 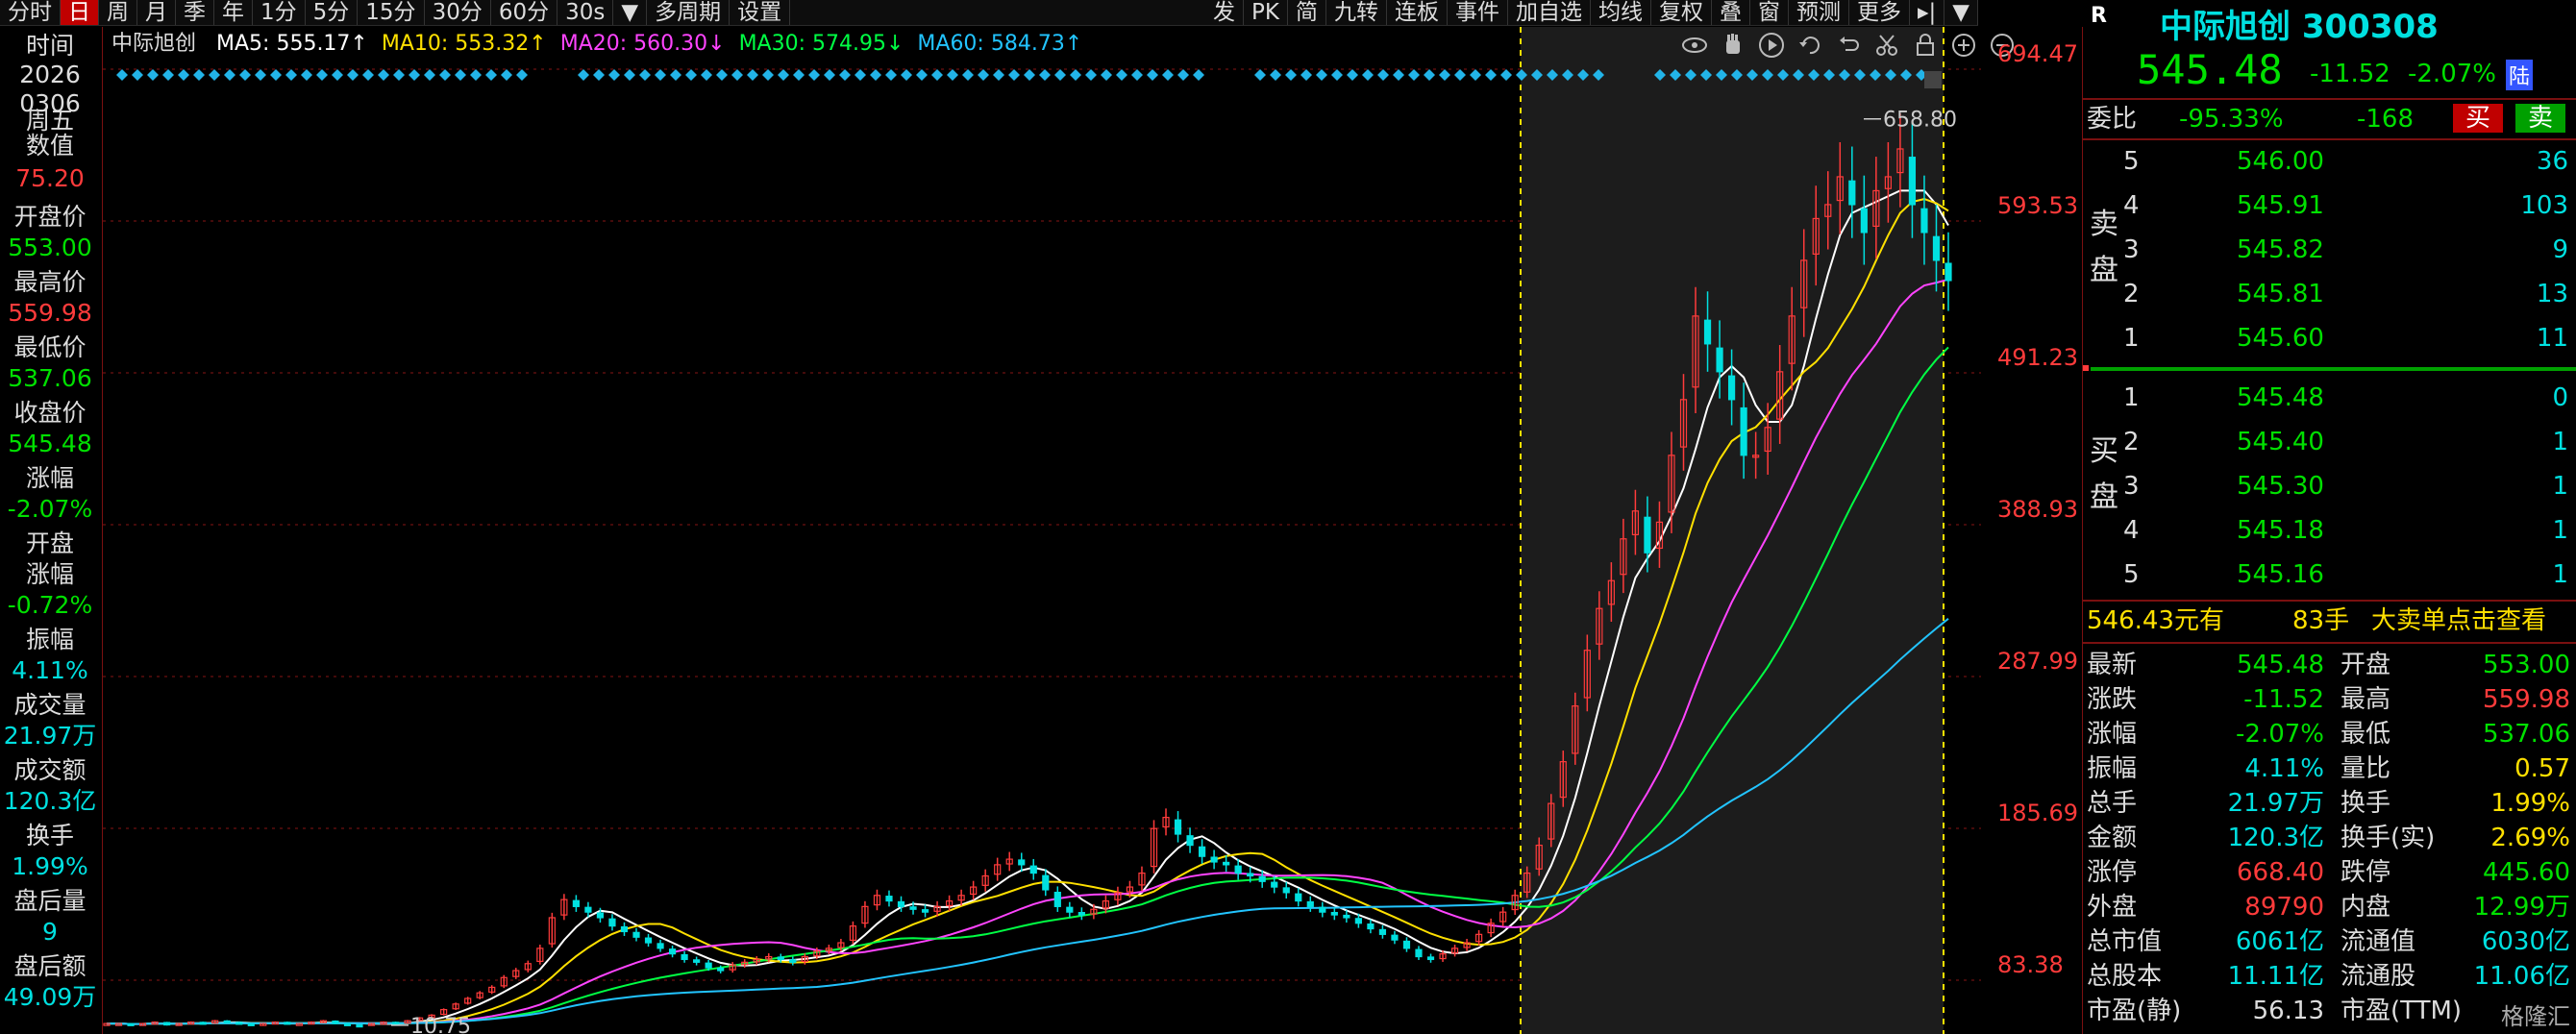 What do you see at coordinates (642, 44) in the screenshot?
I see `ma-legend-item: MA20: 560.30↓` at bounding box center [642, 44].